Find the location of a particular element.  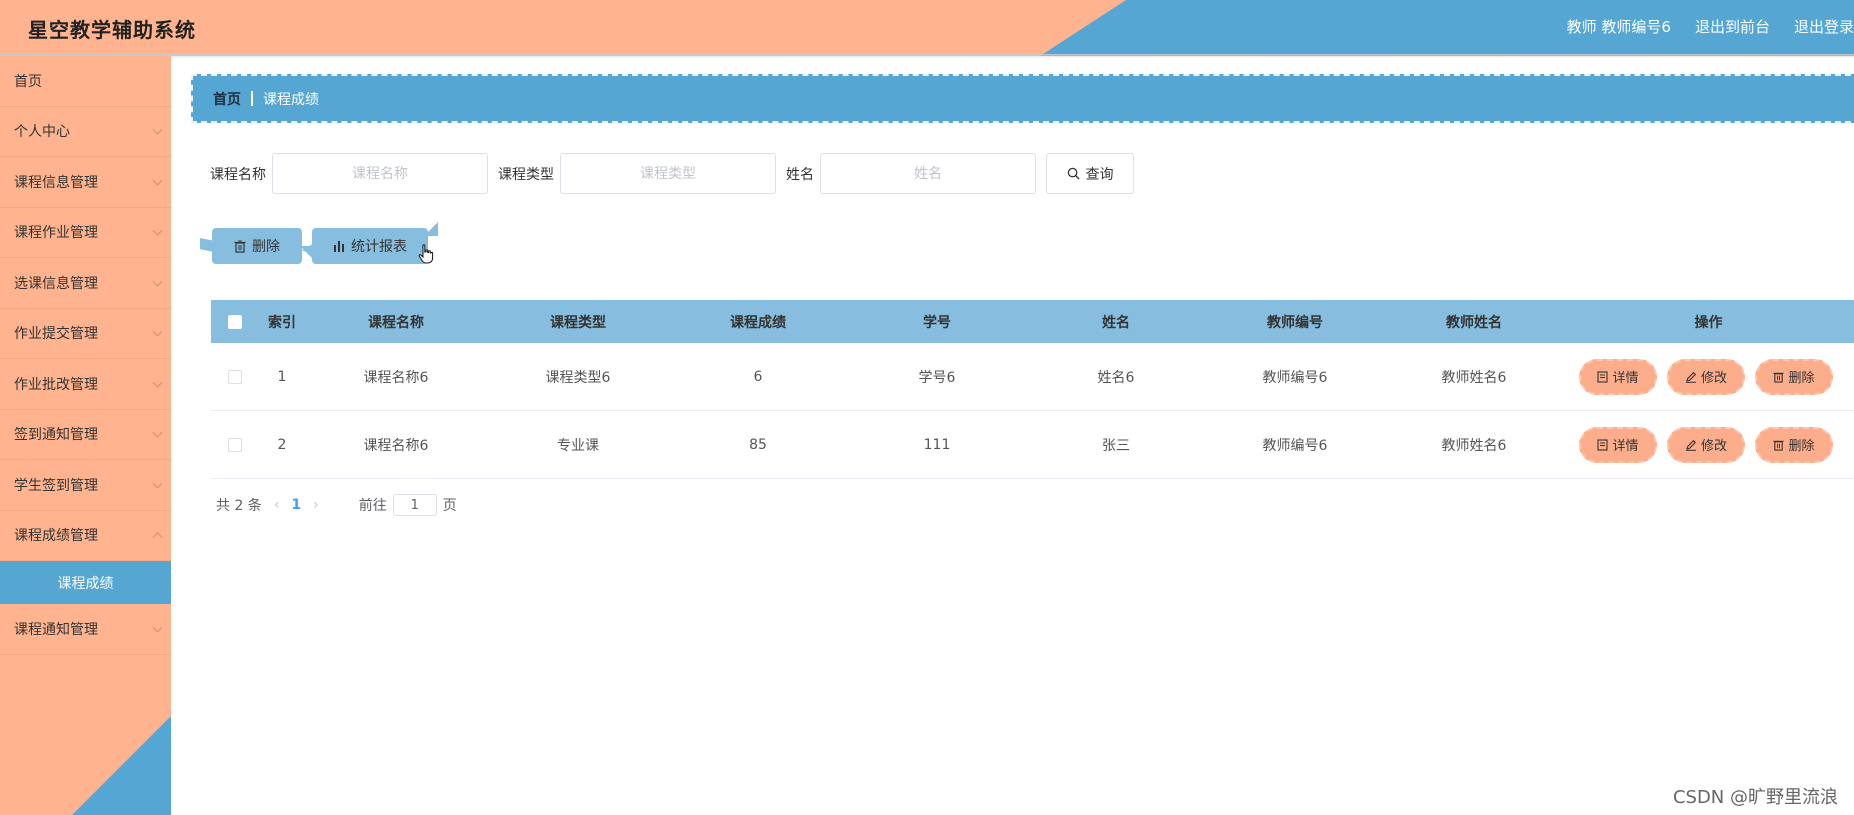

header-index: 索引 is located at coordinates (282, 322).